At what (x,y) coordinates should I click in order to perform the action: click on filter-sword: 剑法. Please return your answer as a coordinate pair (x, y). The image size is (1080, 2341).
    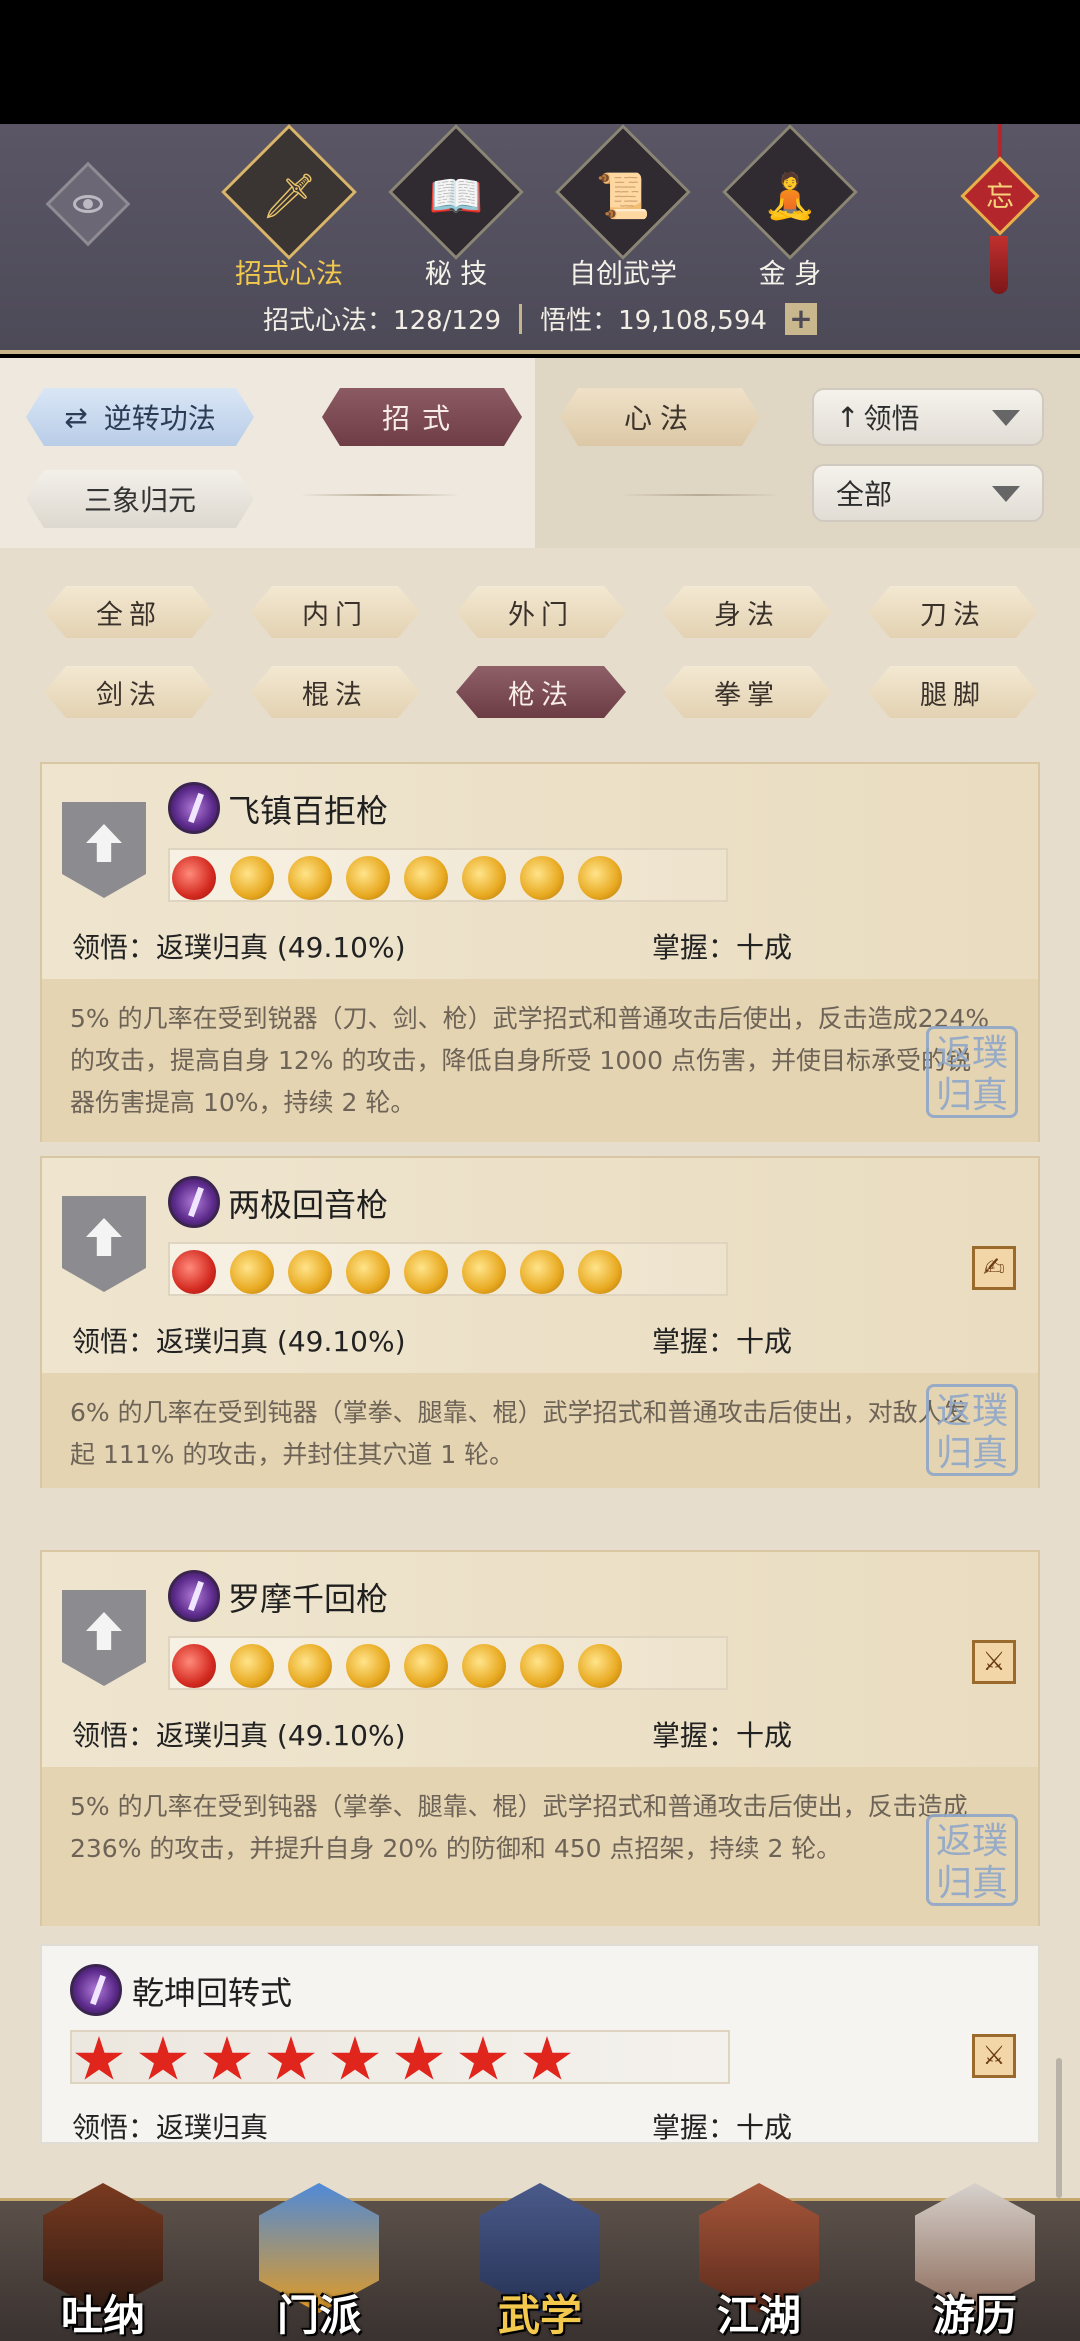
    Looking at the image, I should click on (129, 692).